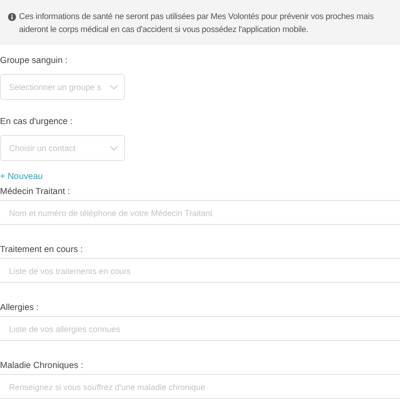 The width and height of the screenshot is (400, 400). What do you see at coordinates (34, 60) in the screenshot?
I see `field-label: Groupe sanguin :` at bounding box center [34, 60].